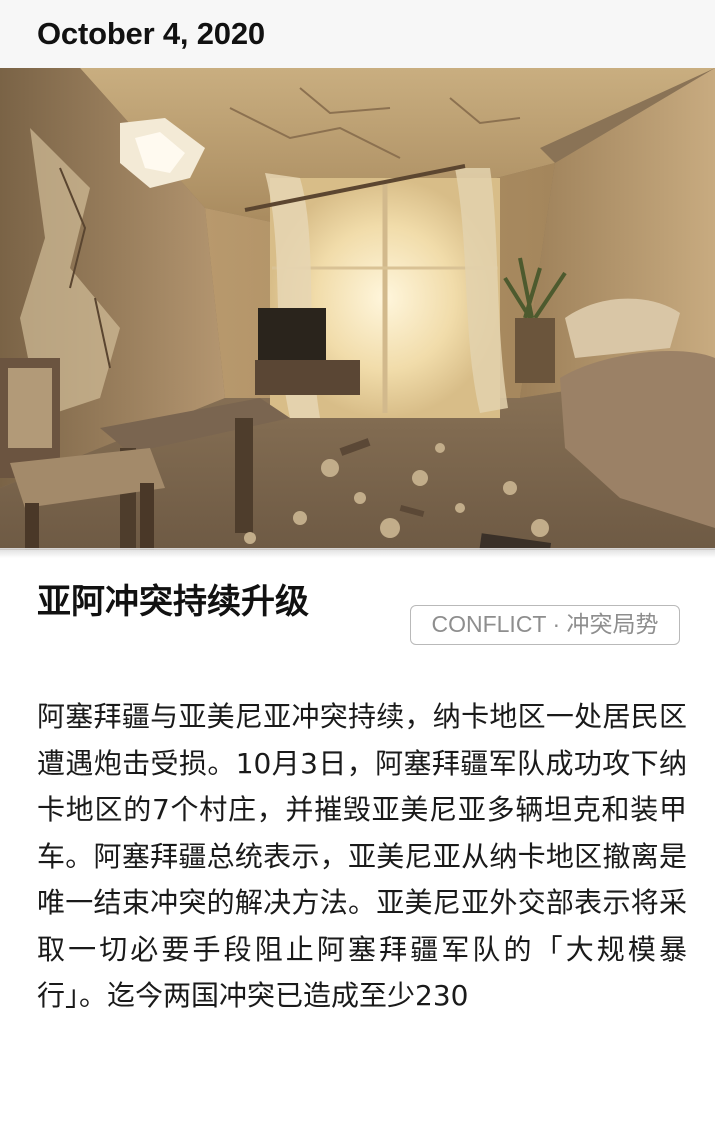 This screenshot has height=1133, width=715. Describe the element at coordinates (357, 34) in the screenshot. I see `date-header: October 4, 2020` at that location.